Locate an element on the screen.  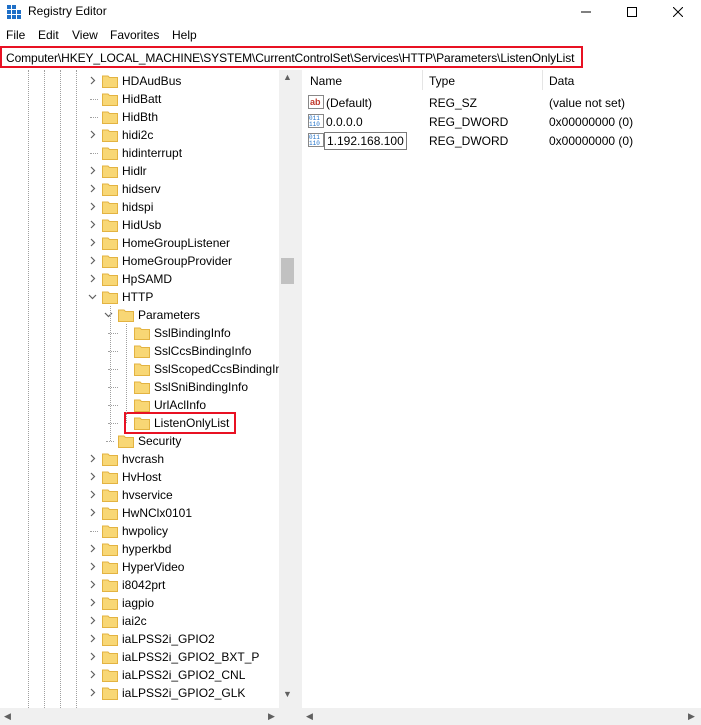
tree-node: hwpolicy is located at coordinates (139, 531).